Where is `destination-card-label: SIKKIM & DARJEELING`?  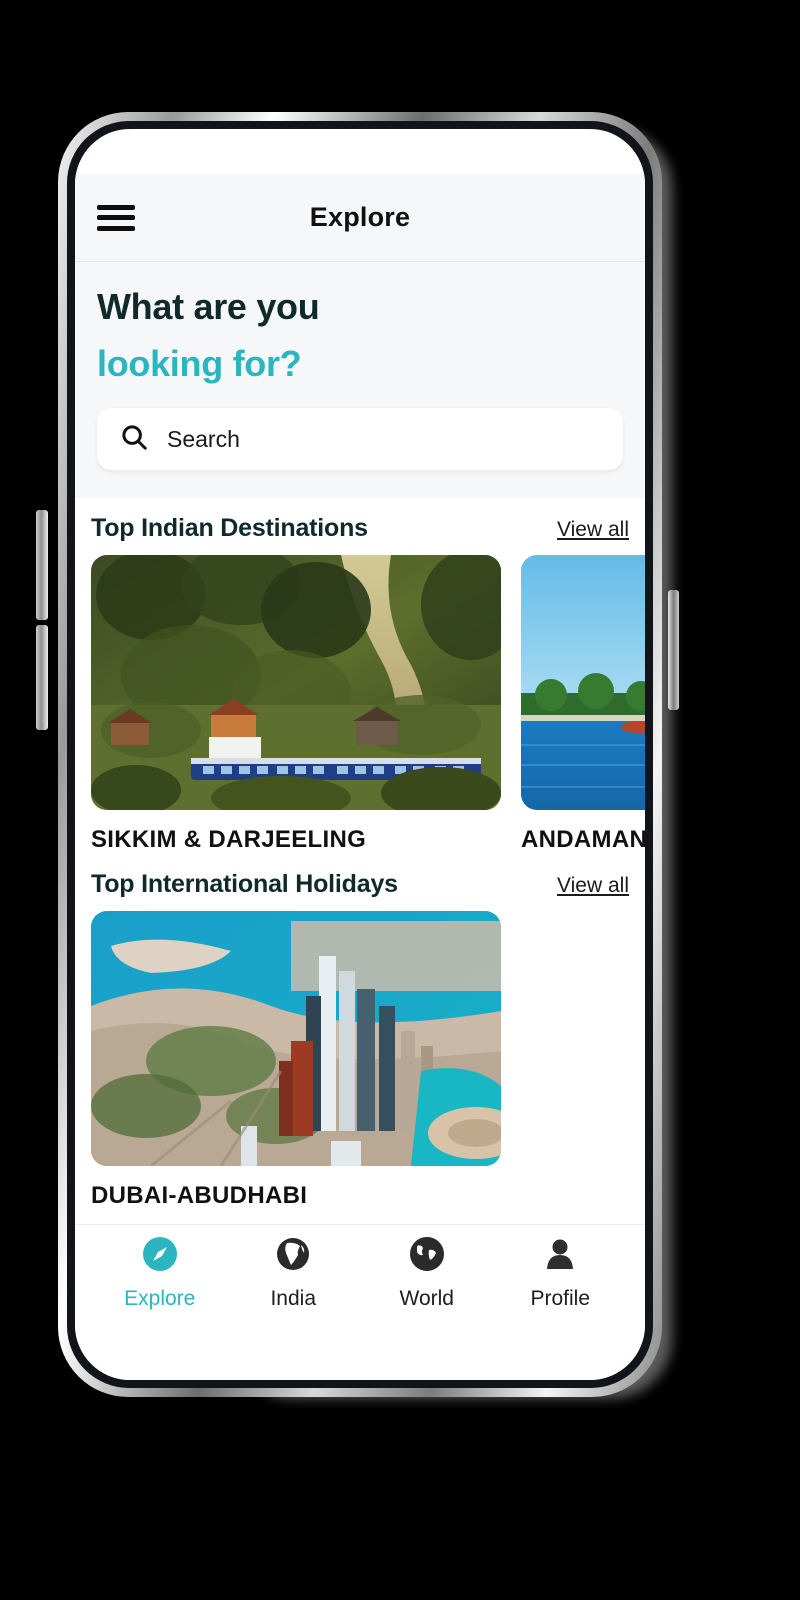
destination-card-label: SIKKIM & DARJEELING is located at coordinates (229, 839).